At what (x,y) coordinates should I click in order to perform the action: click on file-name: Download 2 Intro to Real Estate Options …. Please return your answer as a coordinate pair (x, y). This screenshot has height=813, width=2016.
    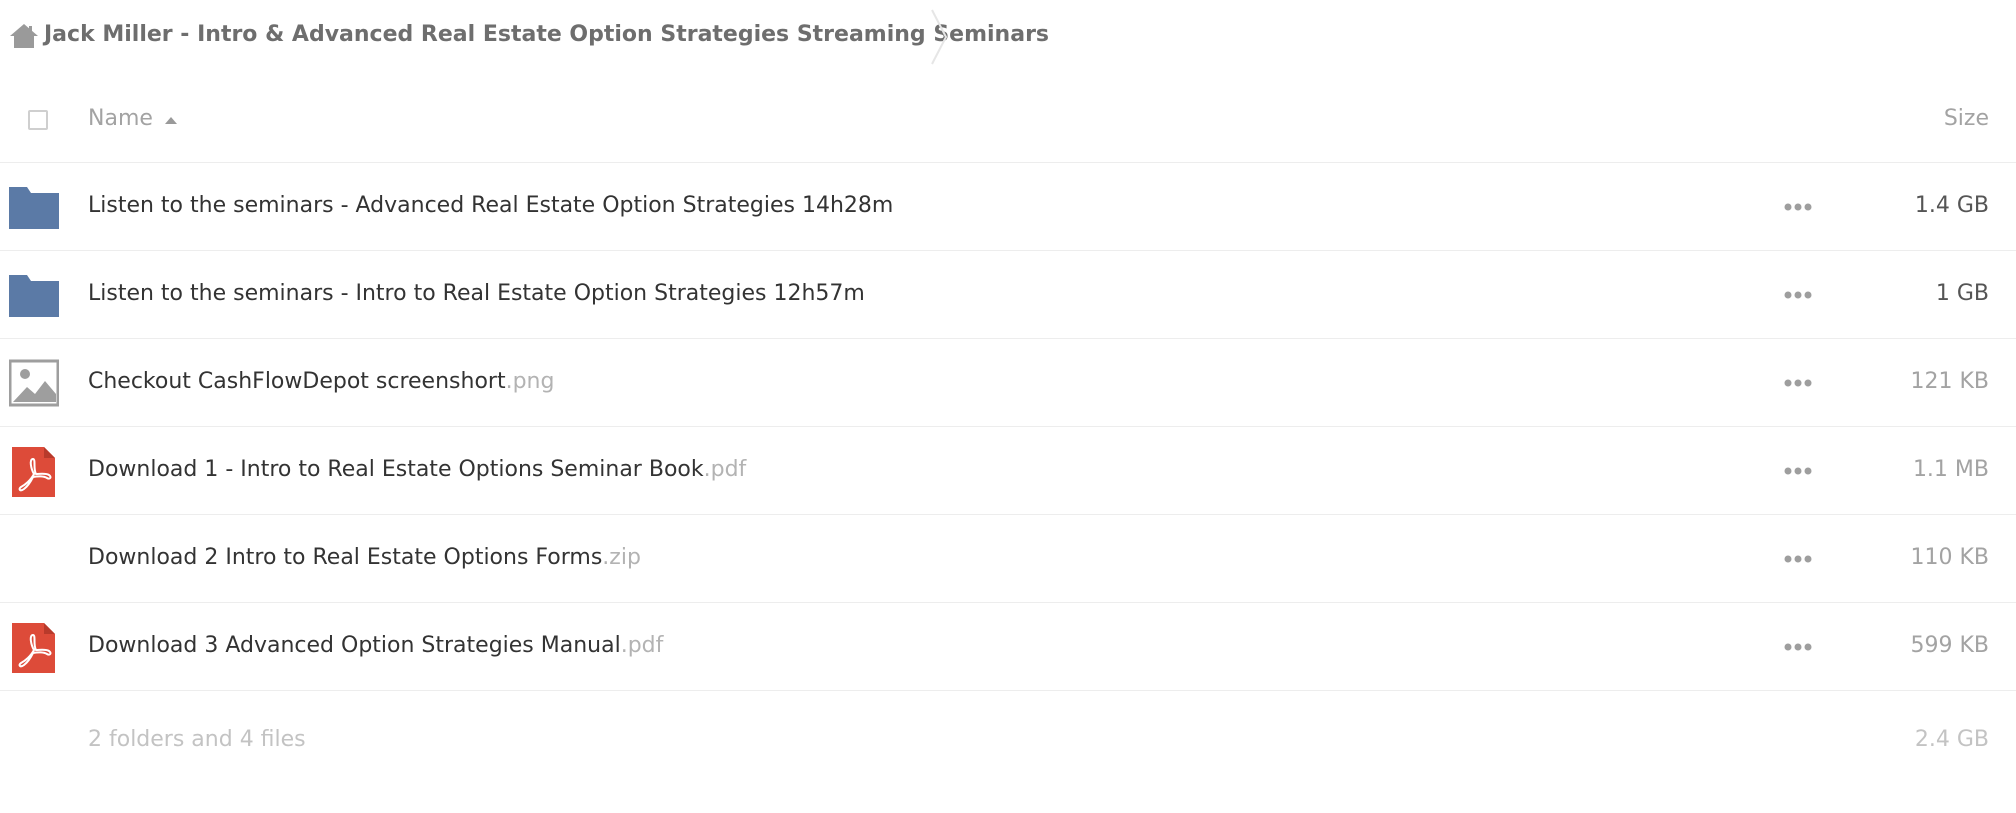
    Looking at the image, I should click on (364, 557).